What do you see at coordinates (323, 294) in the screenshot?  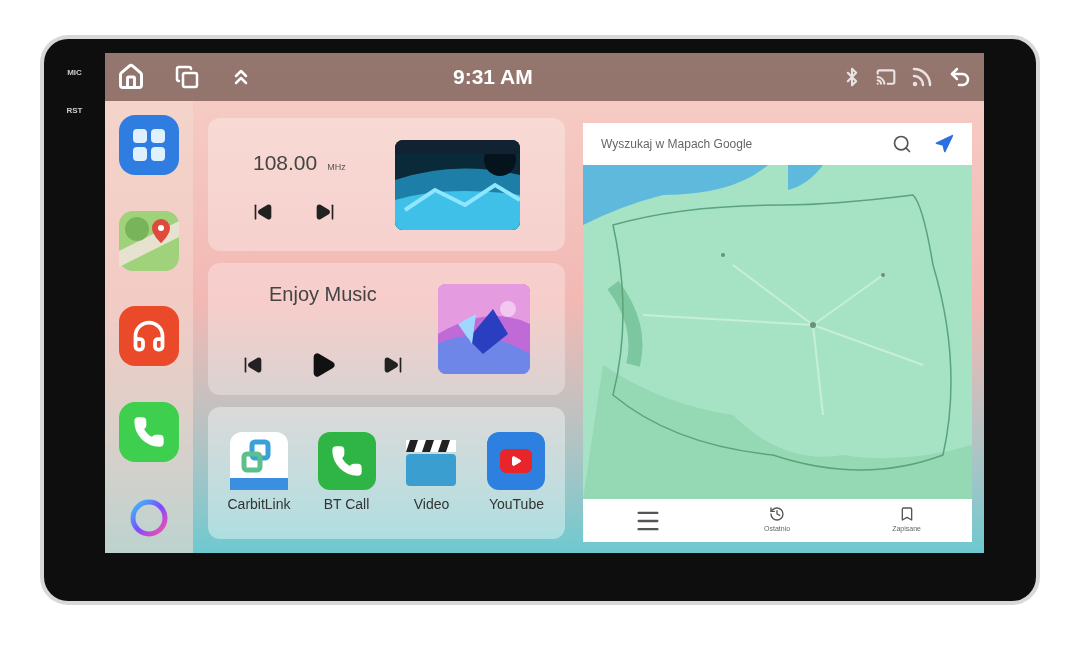 I see `music-title: Enjoy Music` at bounding box center [323, 294].